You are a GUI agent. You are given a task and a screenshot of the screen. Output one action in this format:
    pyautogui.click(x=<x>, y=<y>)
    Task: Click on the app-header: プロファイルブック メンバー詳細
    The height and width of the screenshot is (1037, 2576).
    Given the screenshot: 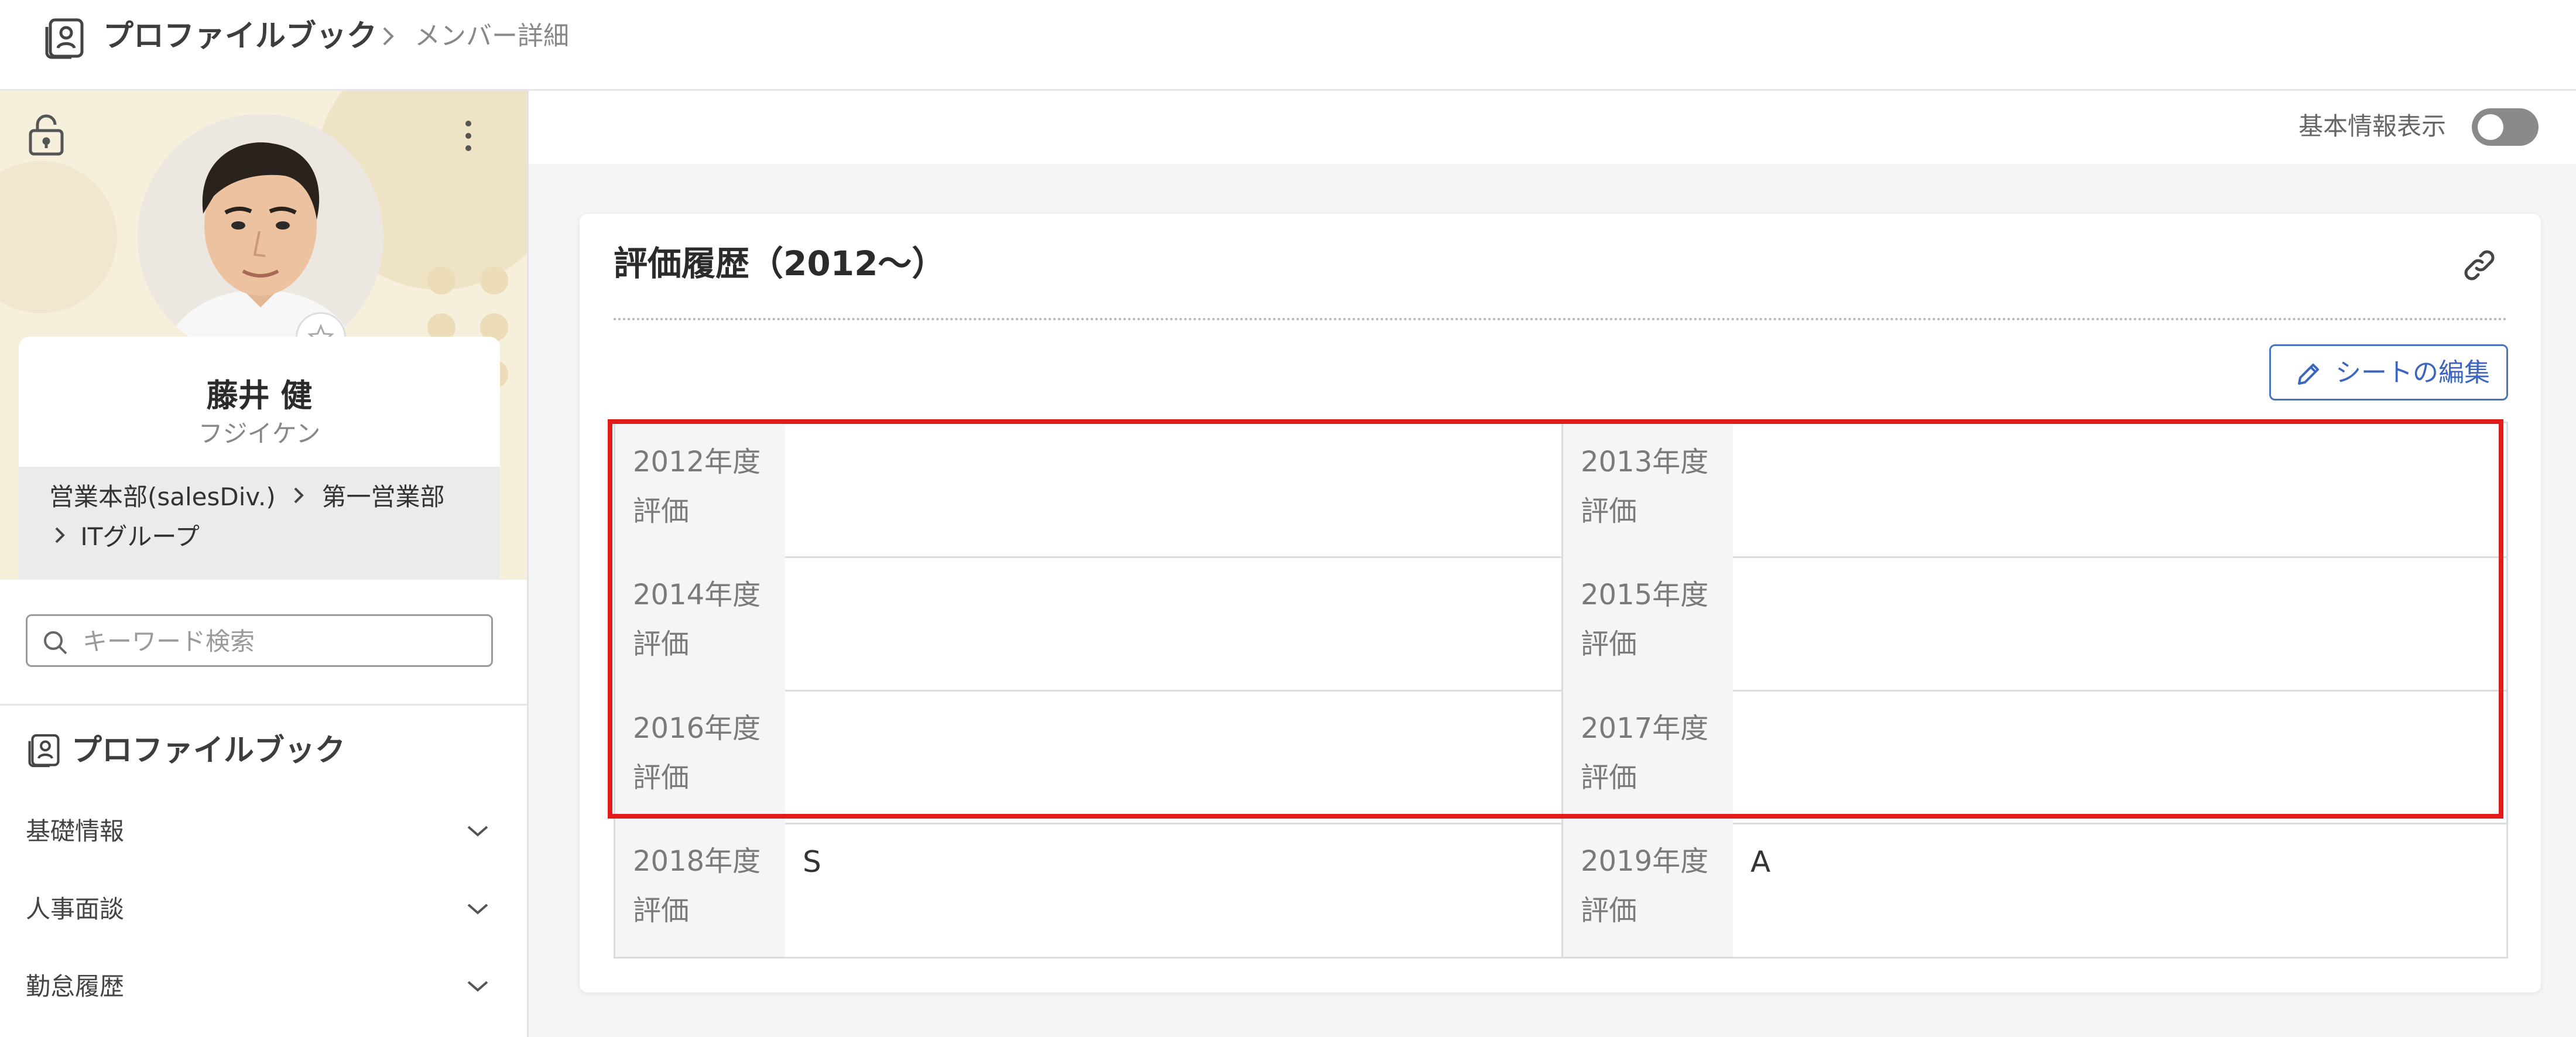 What is the action you would take?
    pyautogui.click(x=1288, y=46)
    